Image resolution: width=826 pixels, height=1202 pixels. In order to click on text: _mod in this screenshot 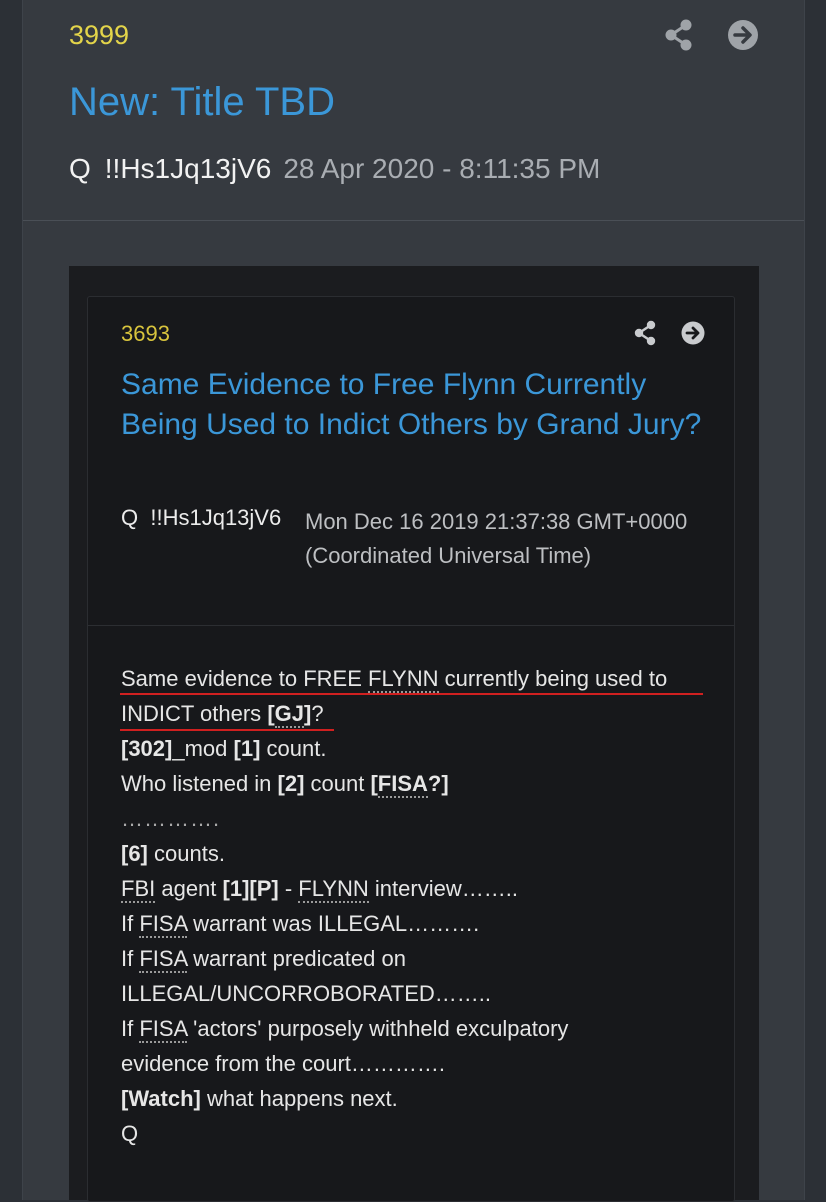, I will do `click(203, 748)`.